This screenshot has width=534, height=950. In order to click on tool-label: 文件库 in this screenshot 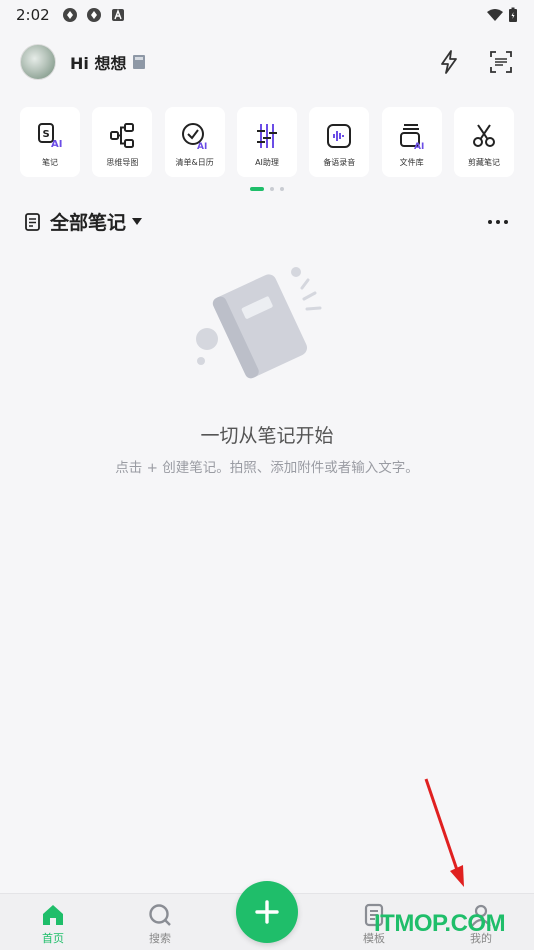, I will do `click(411, 162)`.